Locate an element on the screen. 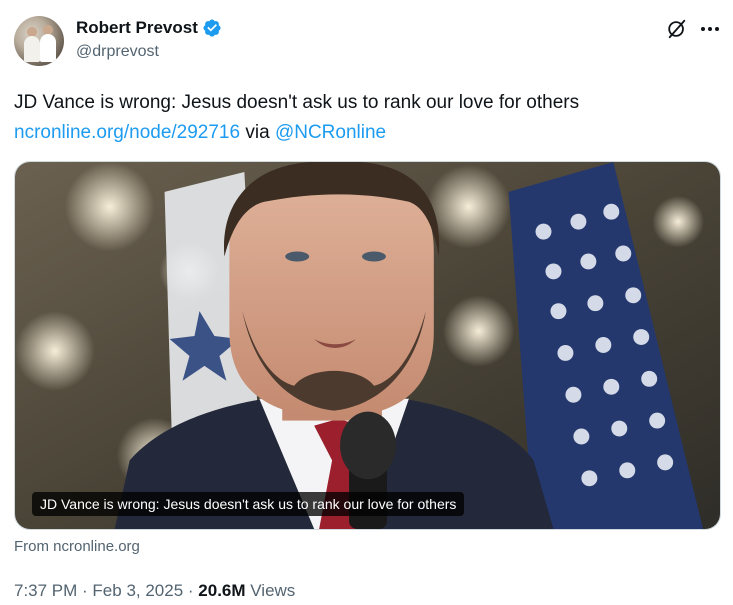  author-name-row: Robert Prevost is located at coordinates (149, 28).